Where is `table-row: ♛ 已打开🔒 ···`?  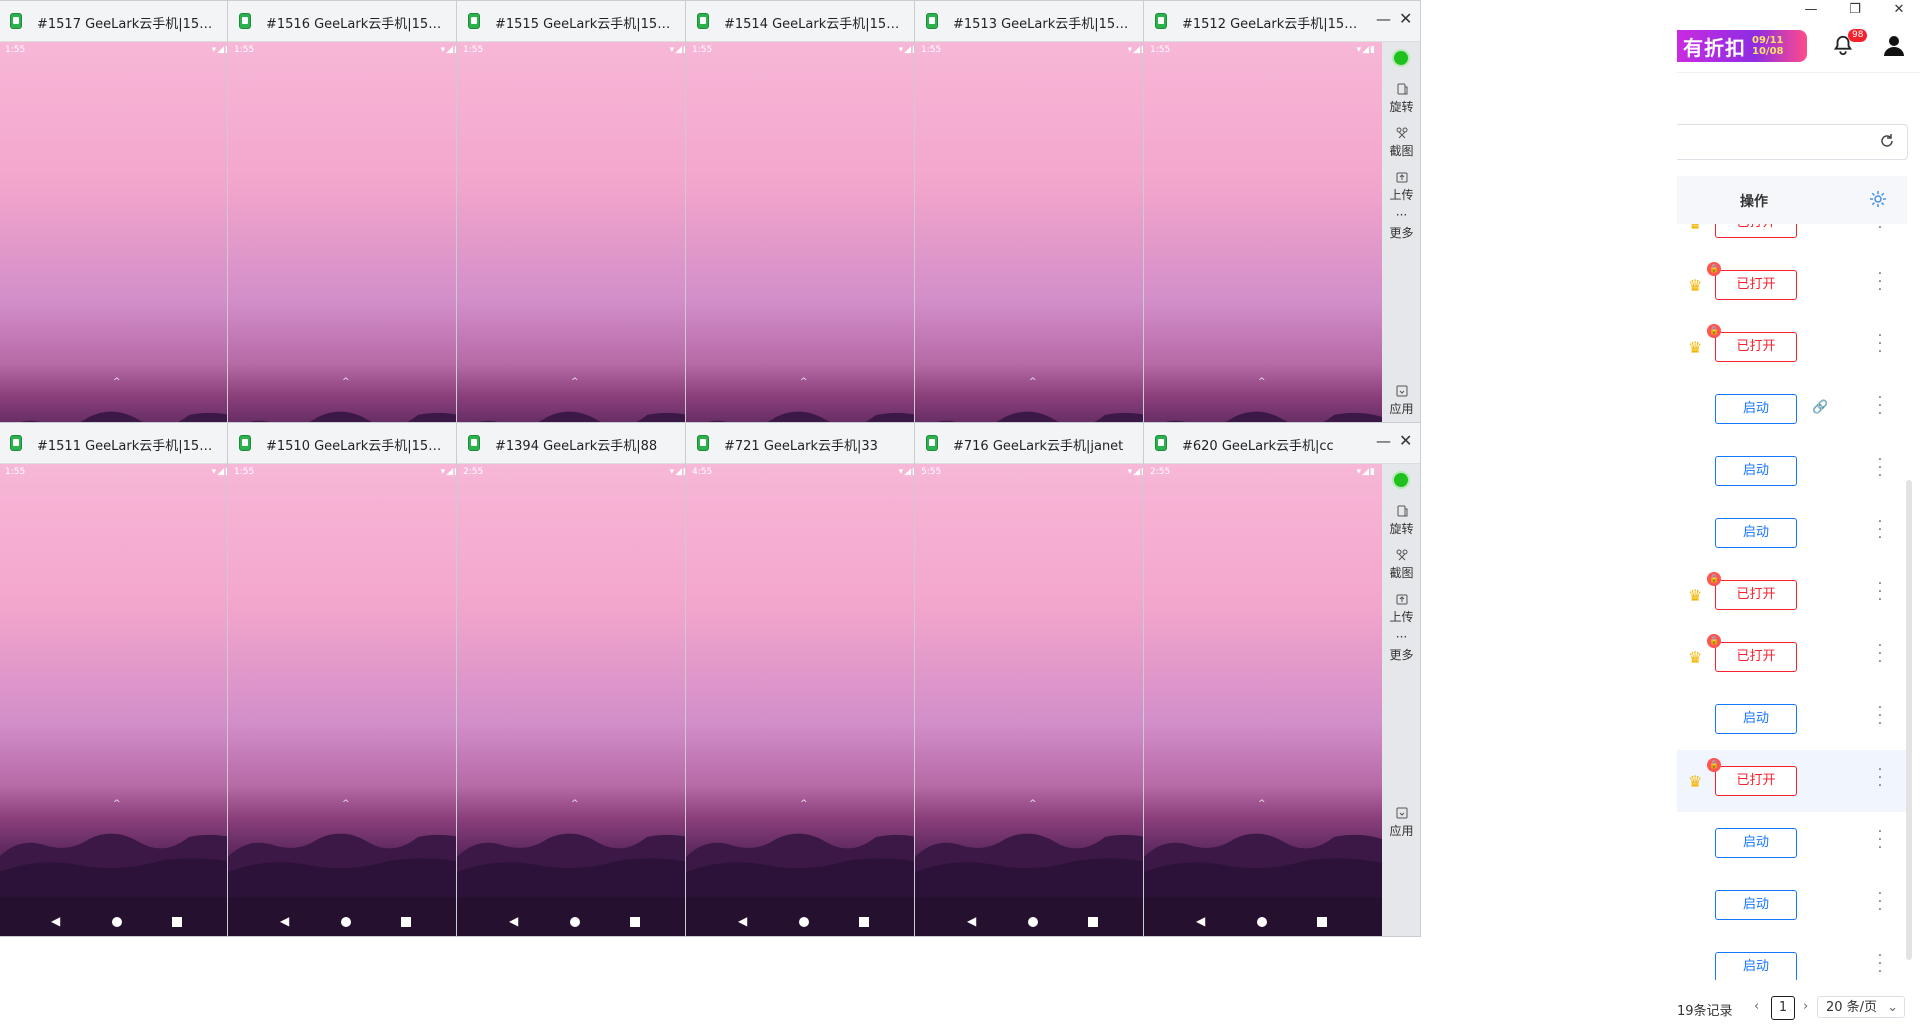 table-row: ♛ 已打开🔒 ··· is located at coordinates (1792, 781).